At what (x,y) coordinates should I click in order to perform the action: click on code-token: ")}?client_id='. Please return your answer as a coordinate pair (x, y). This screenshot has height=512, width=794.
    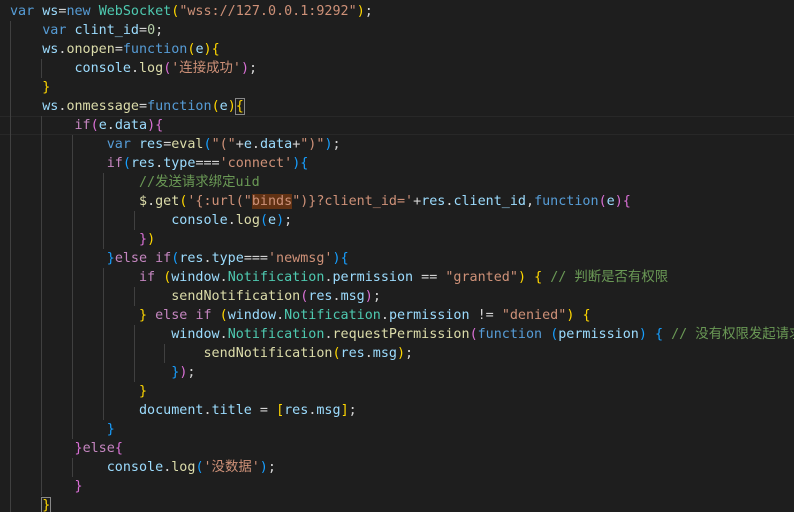
    Looking at the image, I should click on (353, 201).